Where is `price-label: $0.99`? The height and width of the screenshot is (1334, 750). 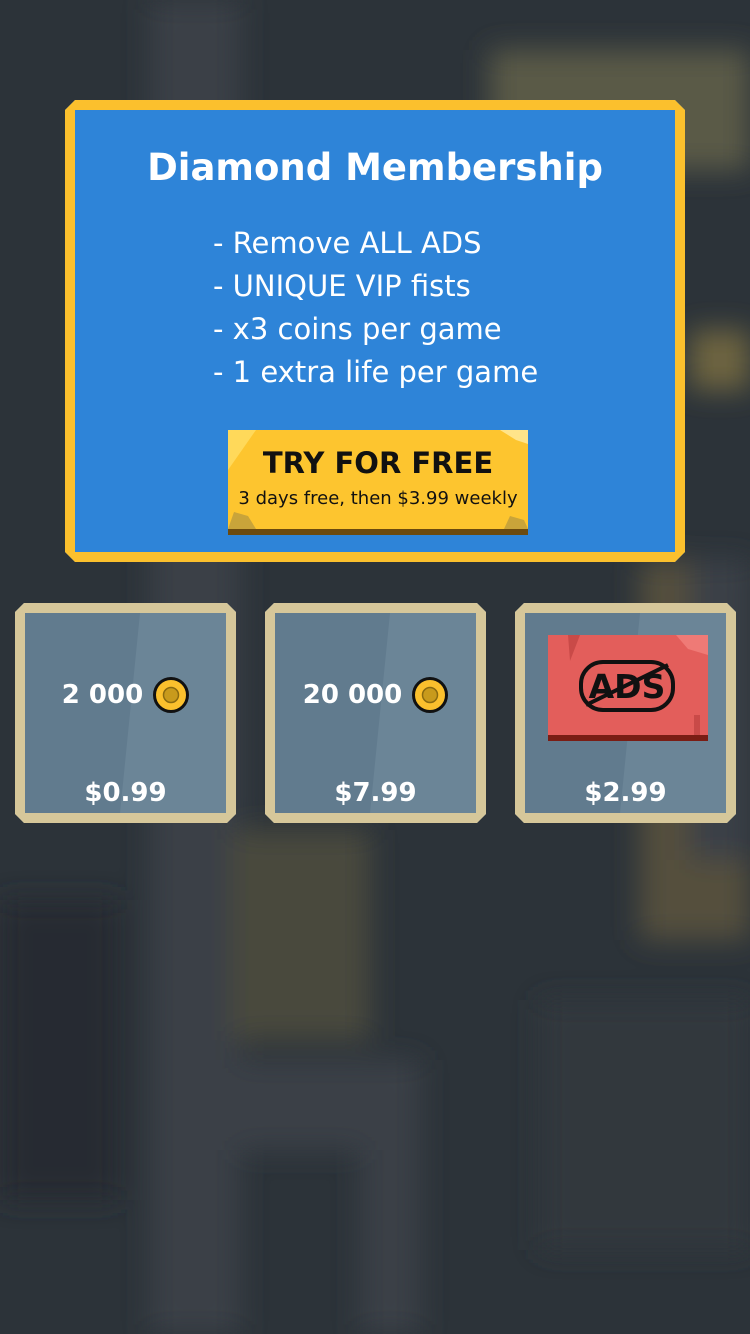
price-label: $0.99 is located at coordinates (125, 793).